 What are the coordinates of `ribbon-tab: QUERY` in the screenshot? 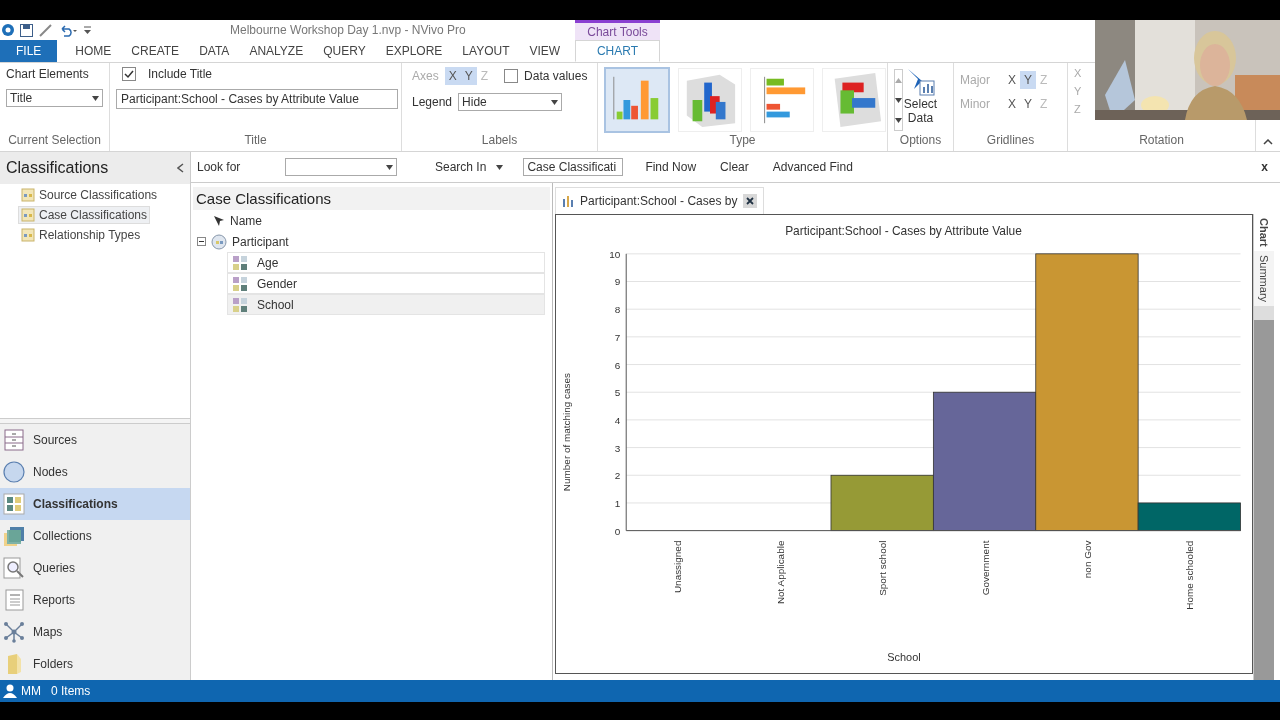 It's located at (344, 51).